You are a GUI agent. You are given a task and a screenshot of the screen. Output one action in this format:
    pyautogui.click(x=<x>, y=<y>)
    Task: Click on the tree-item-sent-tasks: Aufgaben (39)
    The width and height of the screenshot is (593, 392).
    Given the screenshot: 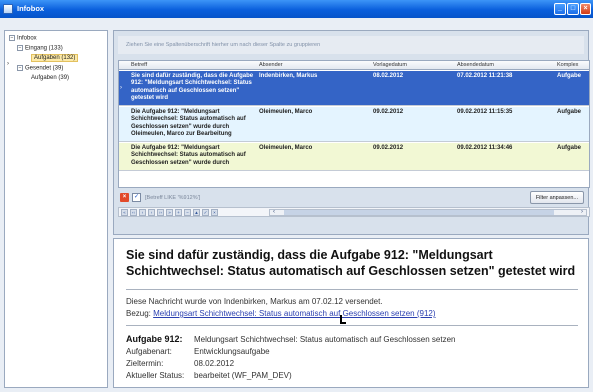 What is the action you would take?
    pyautogui.click(x=50, y=78)
    